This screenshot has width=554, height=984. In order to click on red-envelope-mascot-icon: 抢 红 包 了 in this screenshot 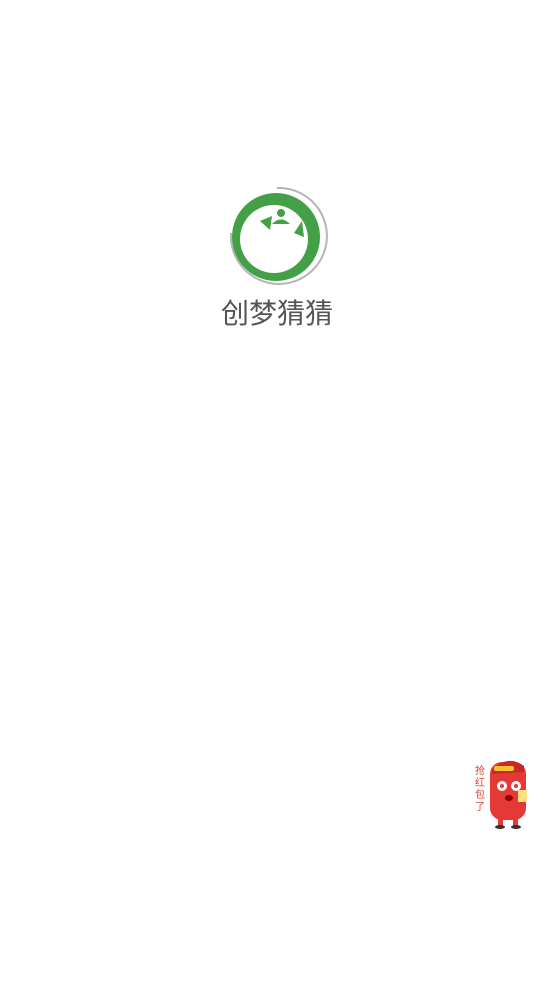, I will do `click(501, 794)`.